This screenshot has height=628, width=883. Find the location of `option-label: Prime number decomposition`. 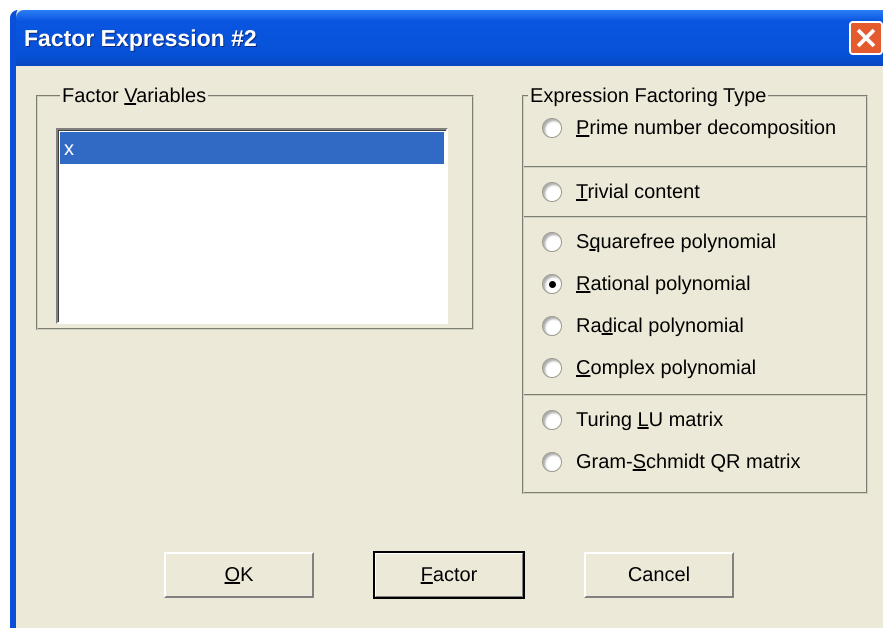

option-label: Prime number decomposition is located at coordinates (706, 128).